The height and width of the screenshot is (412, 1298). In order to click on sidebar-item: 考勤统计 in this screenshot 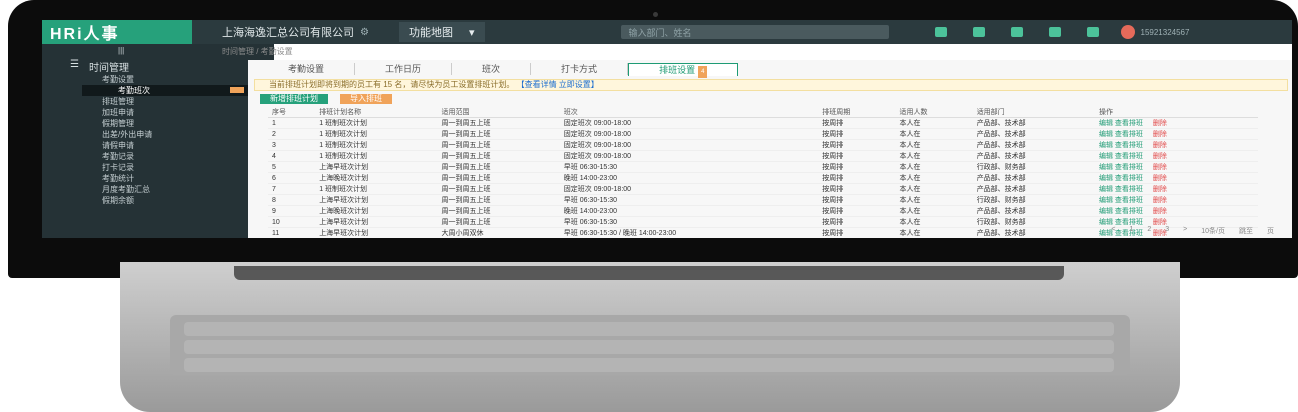, I will do `click(158, 178)`.